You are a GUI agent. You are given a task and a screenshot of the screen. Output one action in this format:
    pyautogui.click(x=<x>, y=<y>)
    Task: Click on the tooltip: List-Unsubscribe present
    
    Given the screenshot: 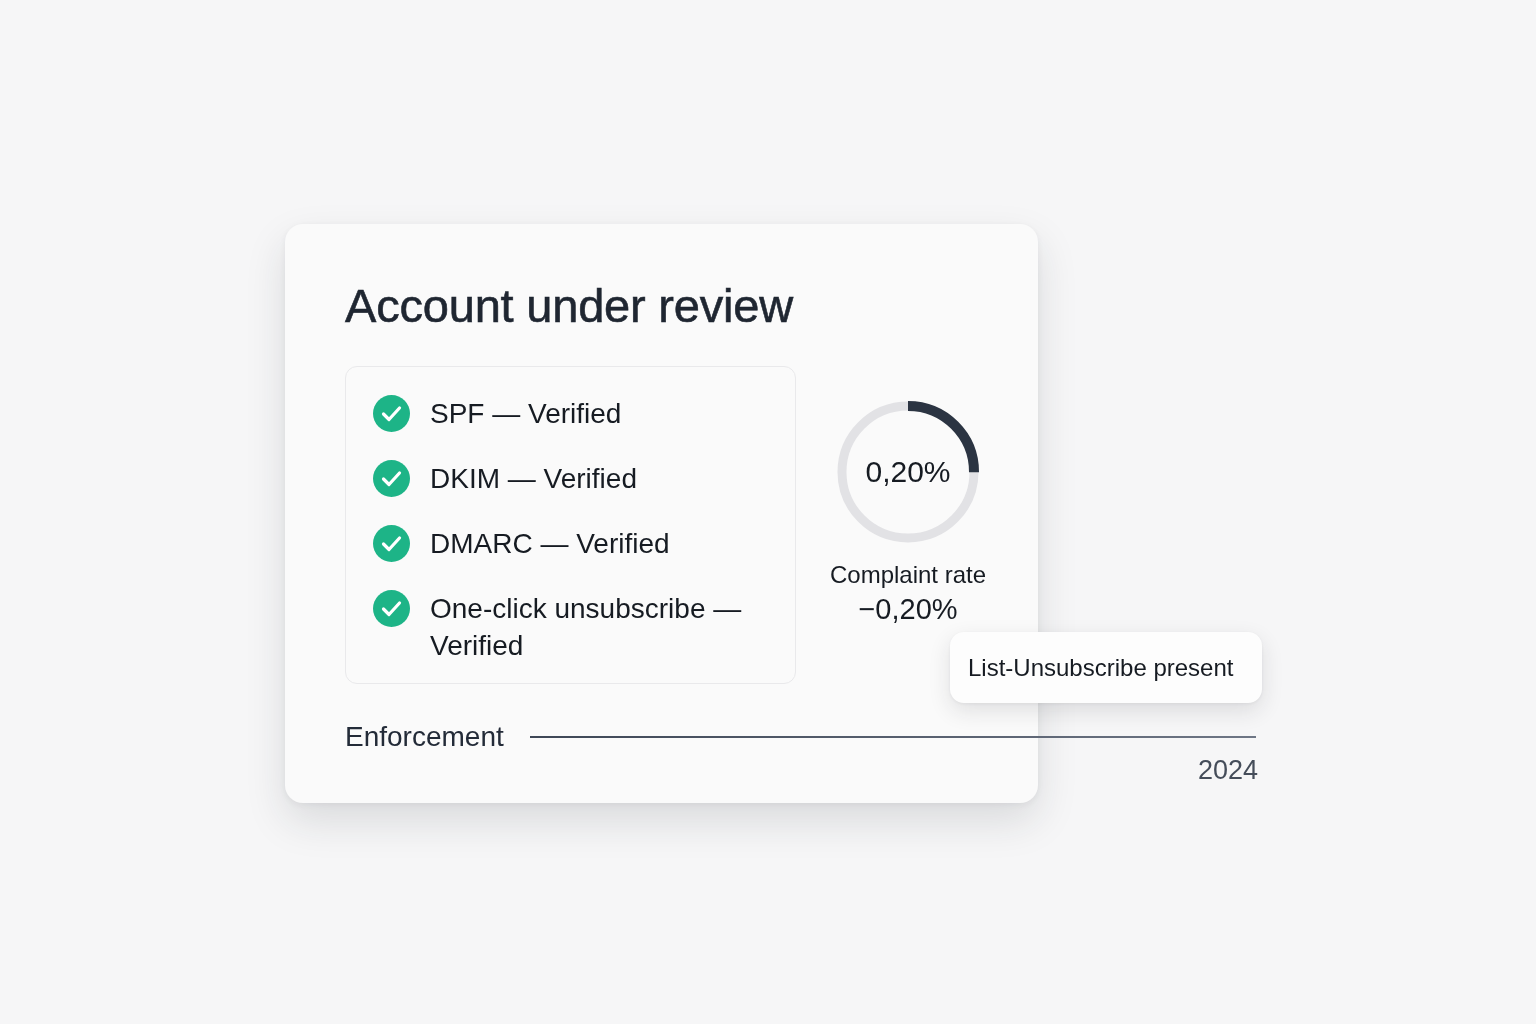 What is the action you would take?
    pyautogui.click(x=1106, y=667)
    